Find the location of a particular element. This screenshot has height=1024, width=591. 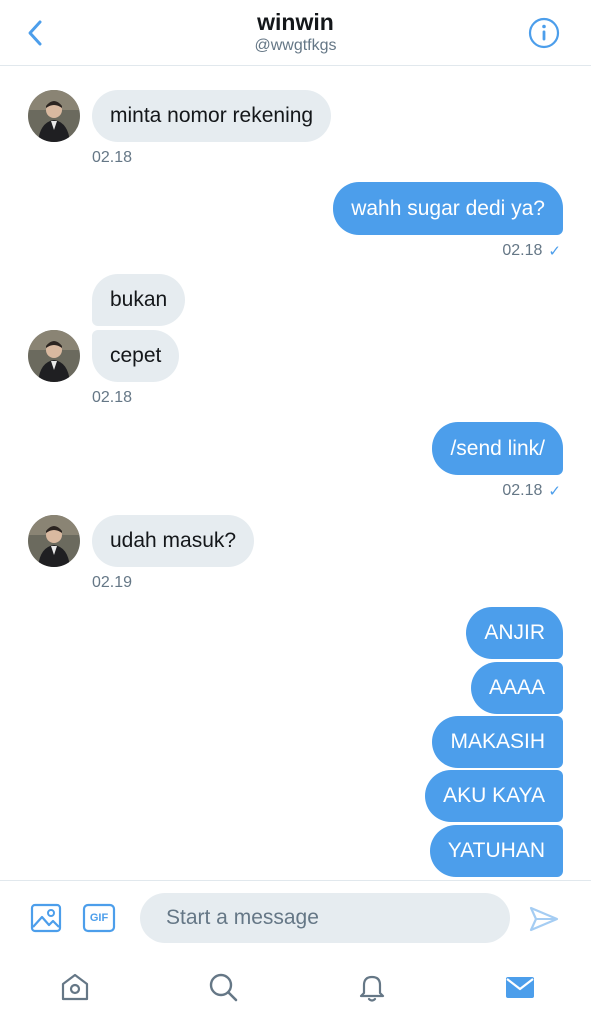

sent-message-bubble: MAKASIH is located at coordinates (497, 742).